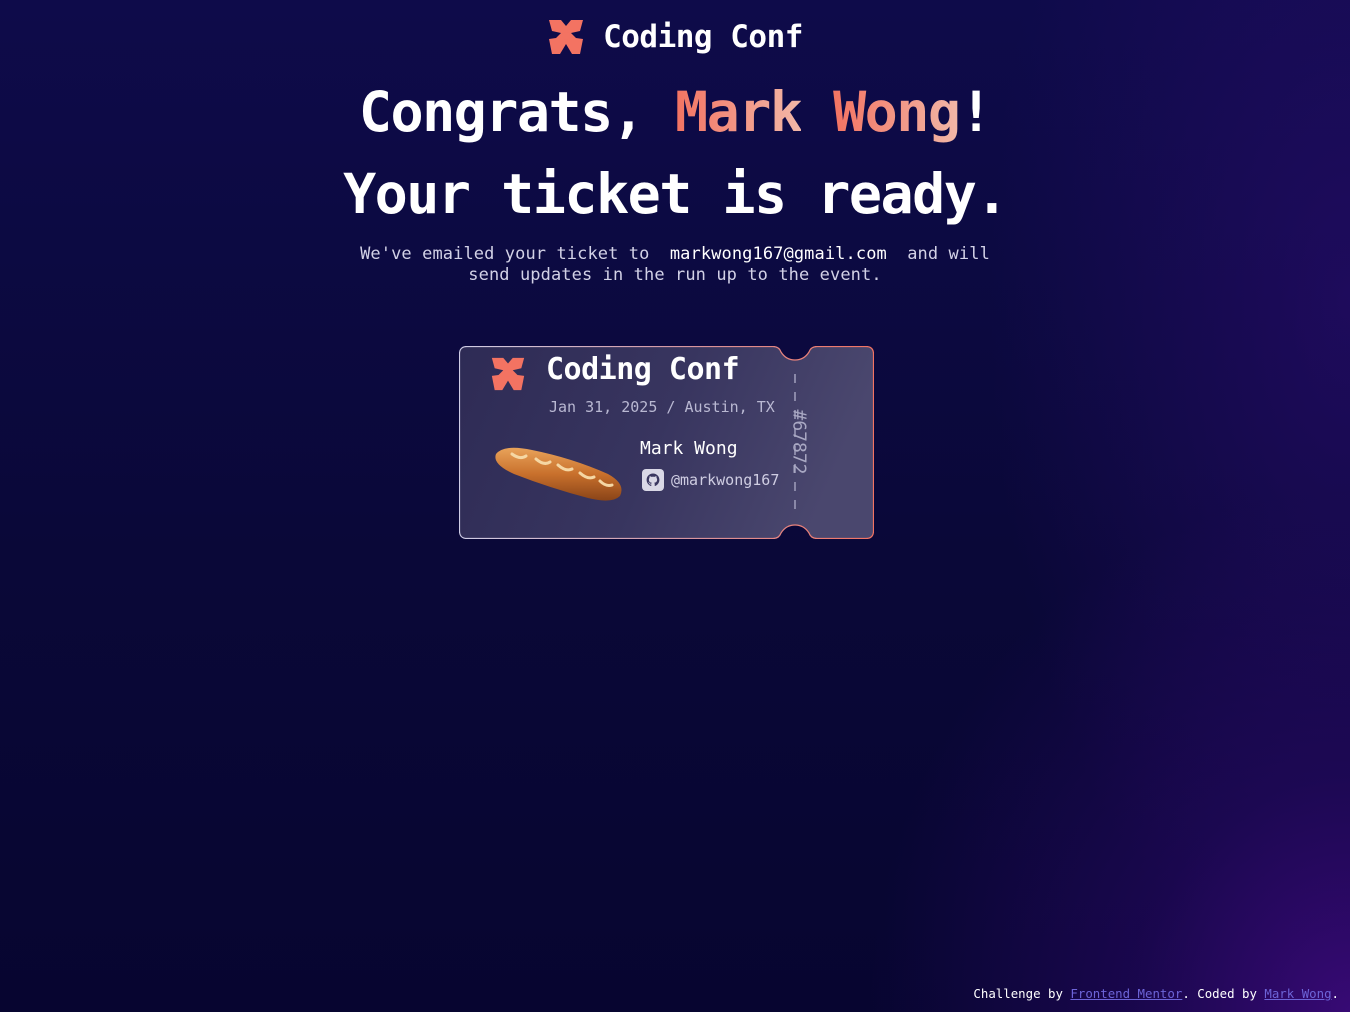 The width and height of the screenshot is (1350, 1012). Describe the element at coordinates (566, 37) in the screenshot. I see `coding-conf-logo-icon` at that location.